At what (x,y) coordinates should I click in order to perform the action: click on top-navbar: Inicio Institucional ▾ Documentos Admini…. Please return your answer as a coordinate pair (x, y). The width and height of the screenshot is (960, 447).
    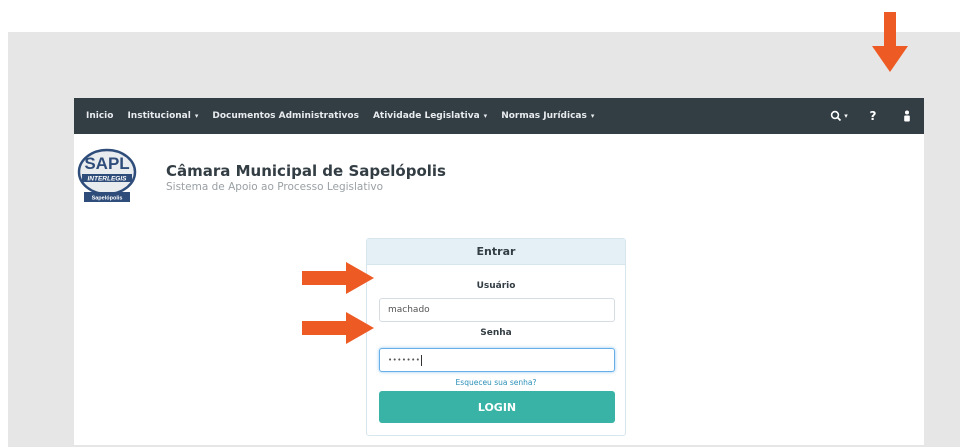
    Looking at the image, I should click on (499, 116).